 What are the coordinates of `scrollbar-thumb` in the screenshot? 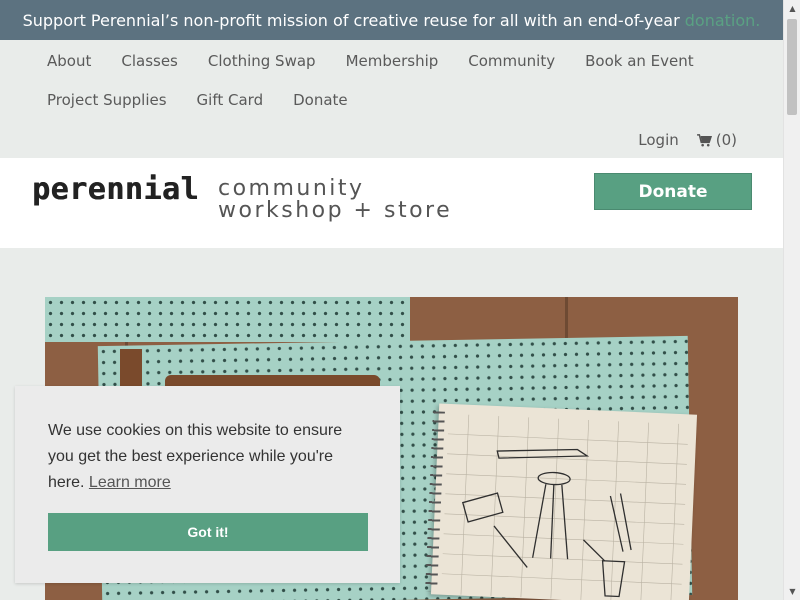 It's located at (792, 67).